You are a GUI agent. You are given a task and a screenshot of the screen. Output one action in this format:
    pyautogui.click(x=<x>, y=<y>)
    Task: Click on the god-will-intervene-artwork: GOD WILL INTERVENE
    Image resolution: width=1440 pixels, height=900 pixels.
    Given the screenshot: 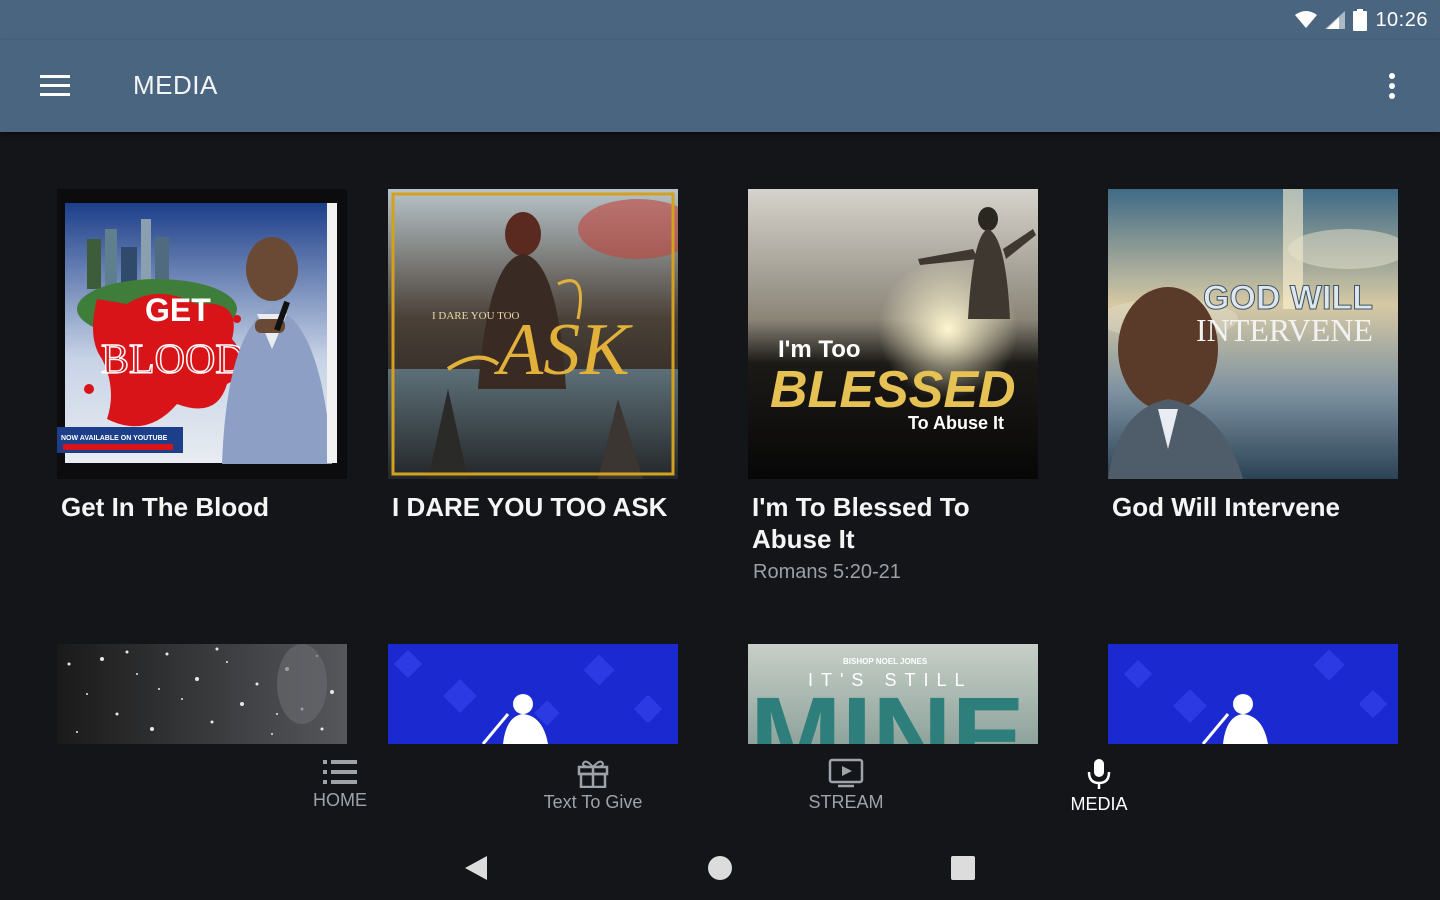 What is the action you would take?
    pyautogui.click(x=1253, y=334)
    